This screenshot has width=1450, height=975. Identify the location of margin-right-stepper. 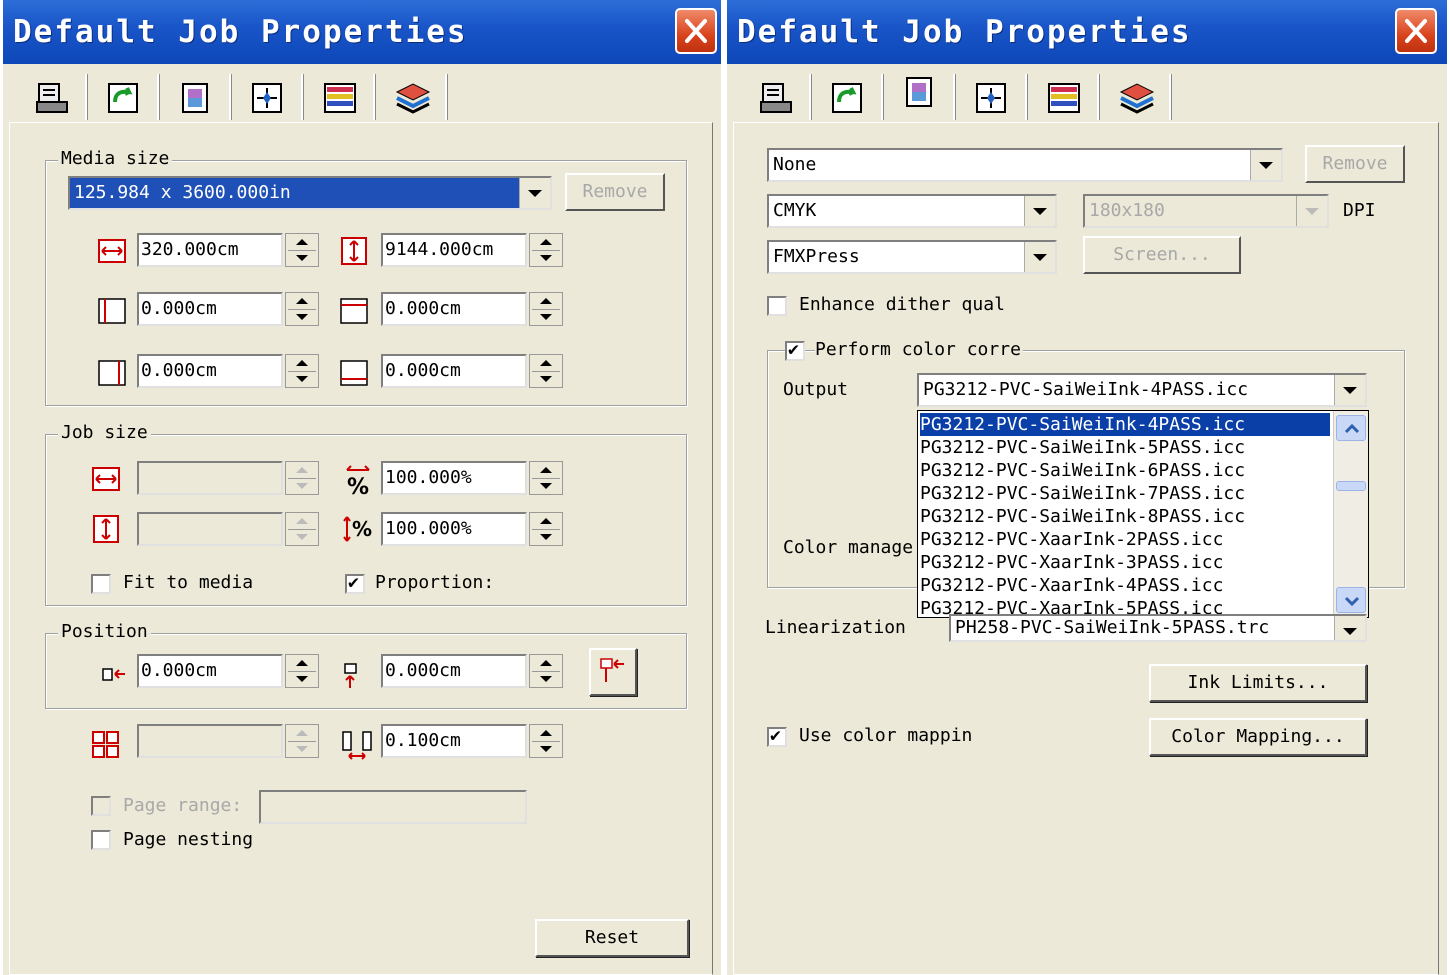
(302, 371).